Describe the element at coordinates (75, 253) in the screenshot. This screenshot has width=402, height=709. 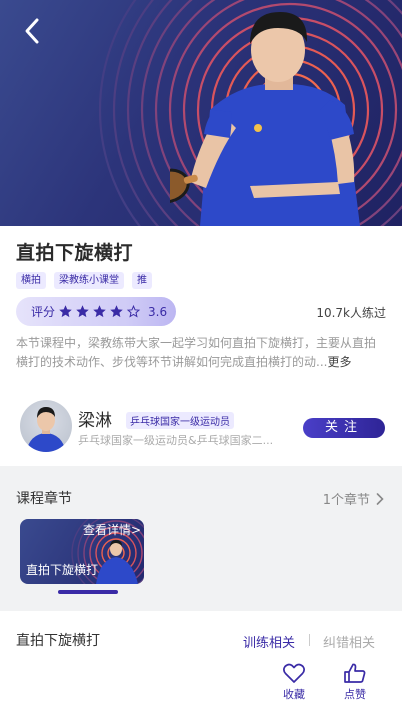
I see `course-title: 直拍下旋横打` at that location.